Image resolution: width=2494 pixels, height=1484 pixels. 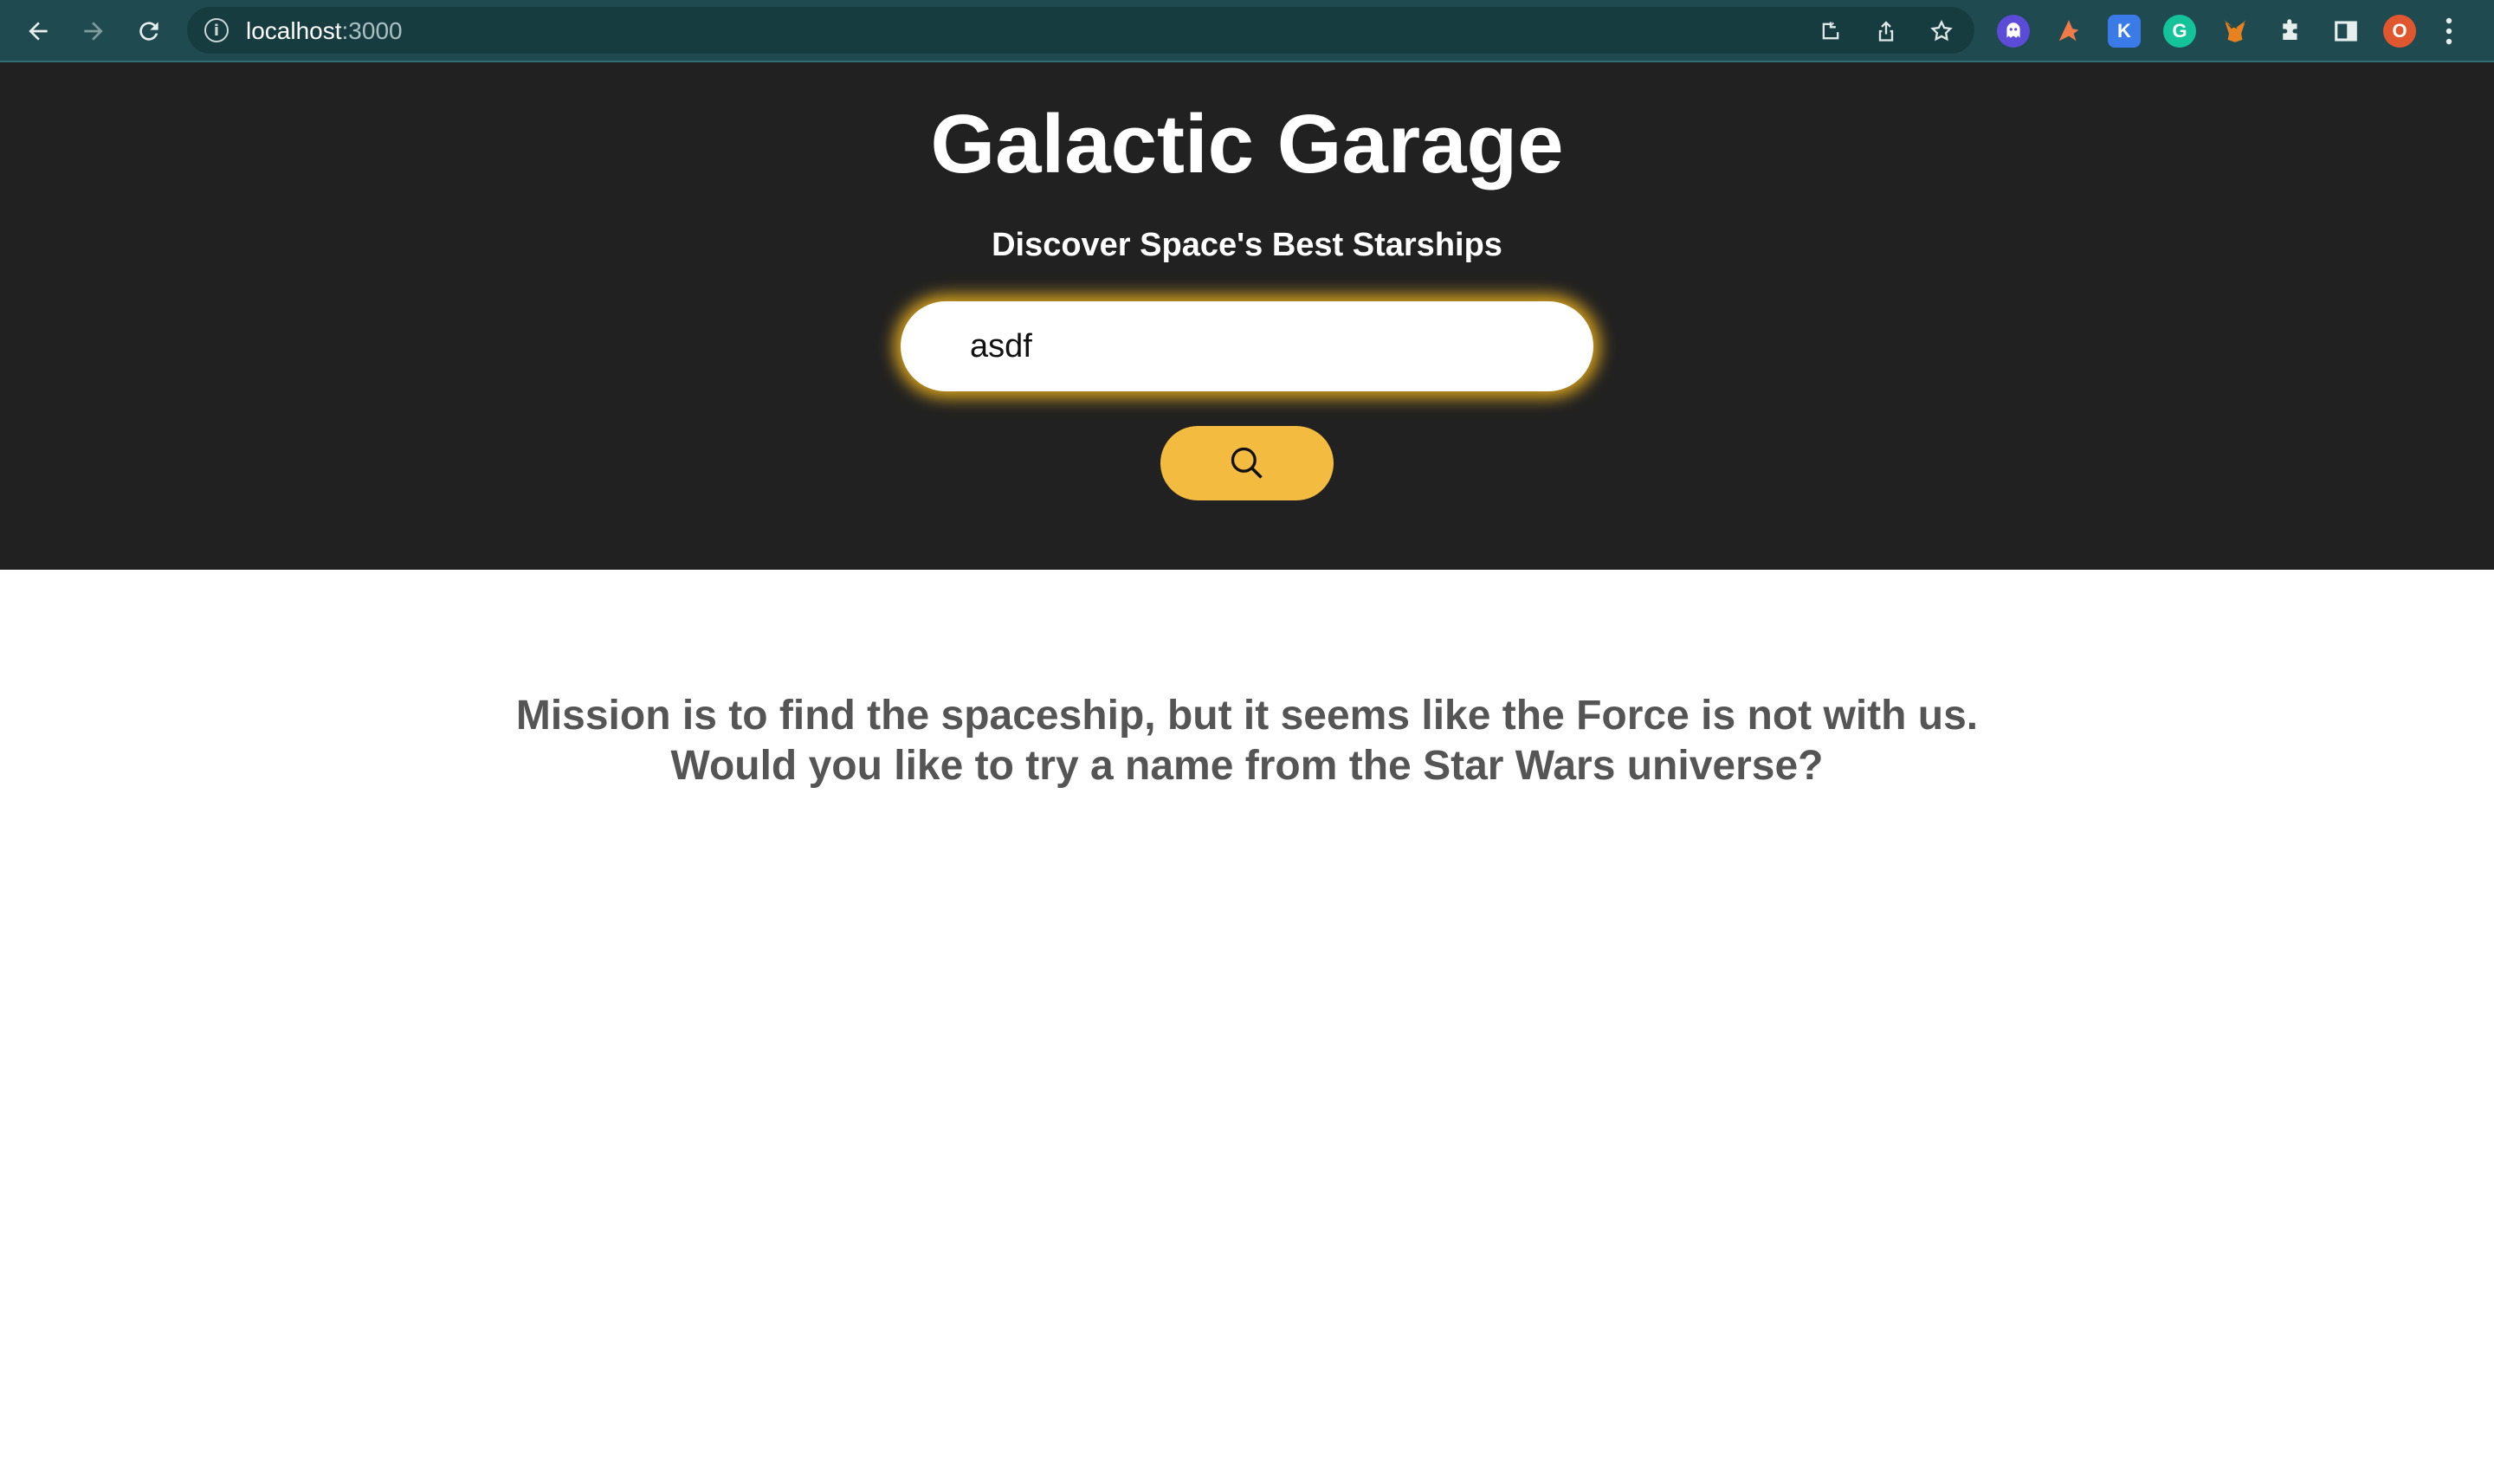 I want to click on site-info-icon: i, so click(x=216, y=30).